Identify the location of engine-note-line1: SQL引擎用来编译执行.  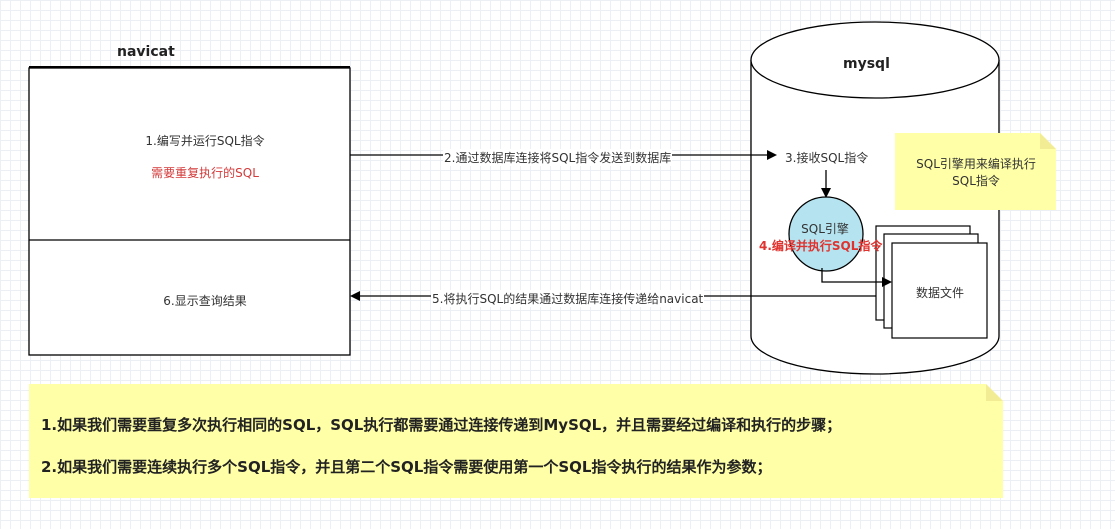
(976, 164).